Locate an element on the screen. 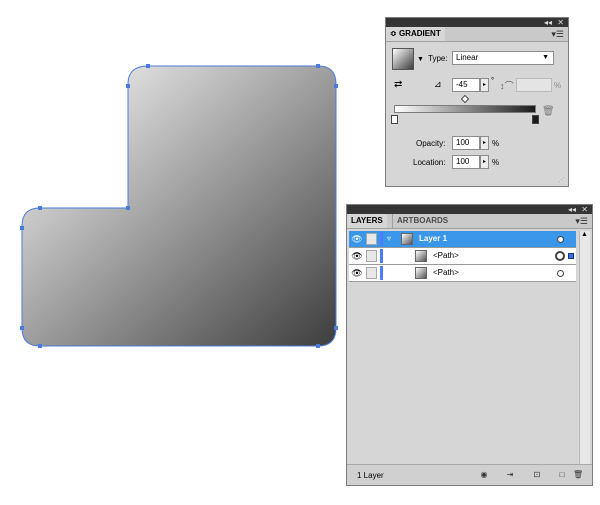 The height and width of the screenshot is (505, 600). gradient-swatch is located at coordinates (403, 59).